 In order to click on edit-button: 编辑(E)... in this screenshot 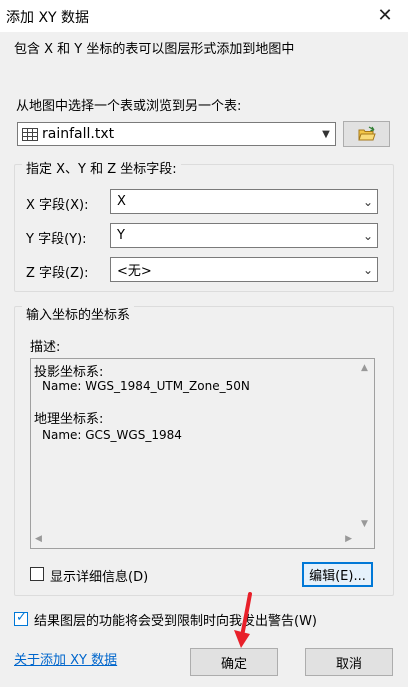, I will do `click(337, 574)`.